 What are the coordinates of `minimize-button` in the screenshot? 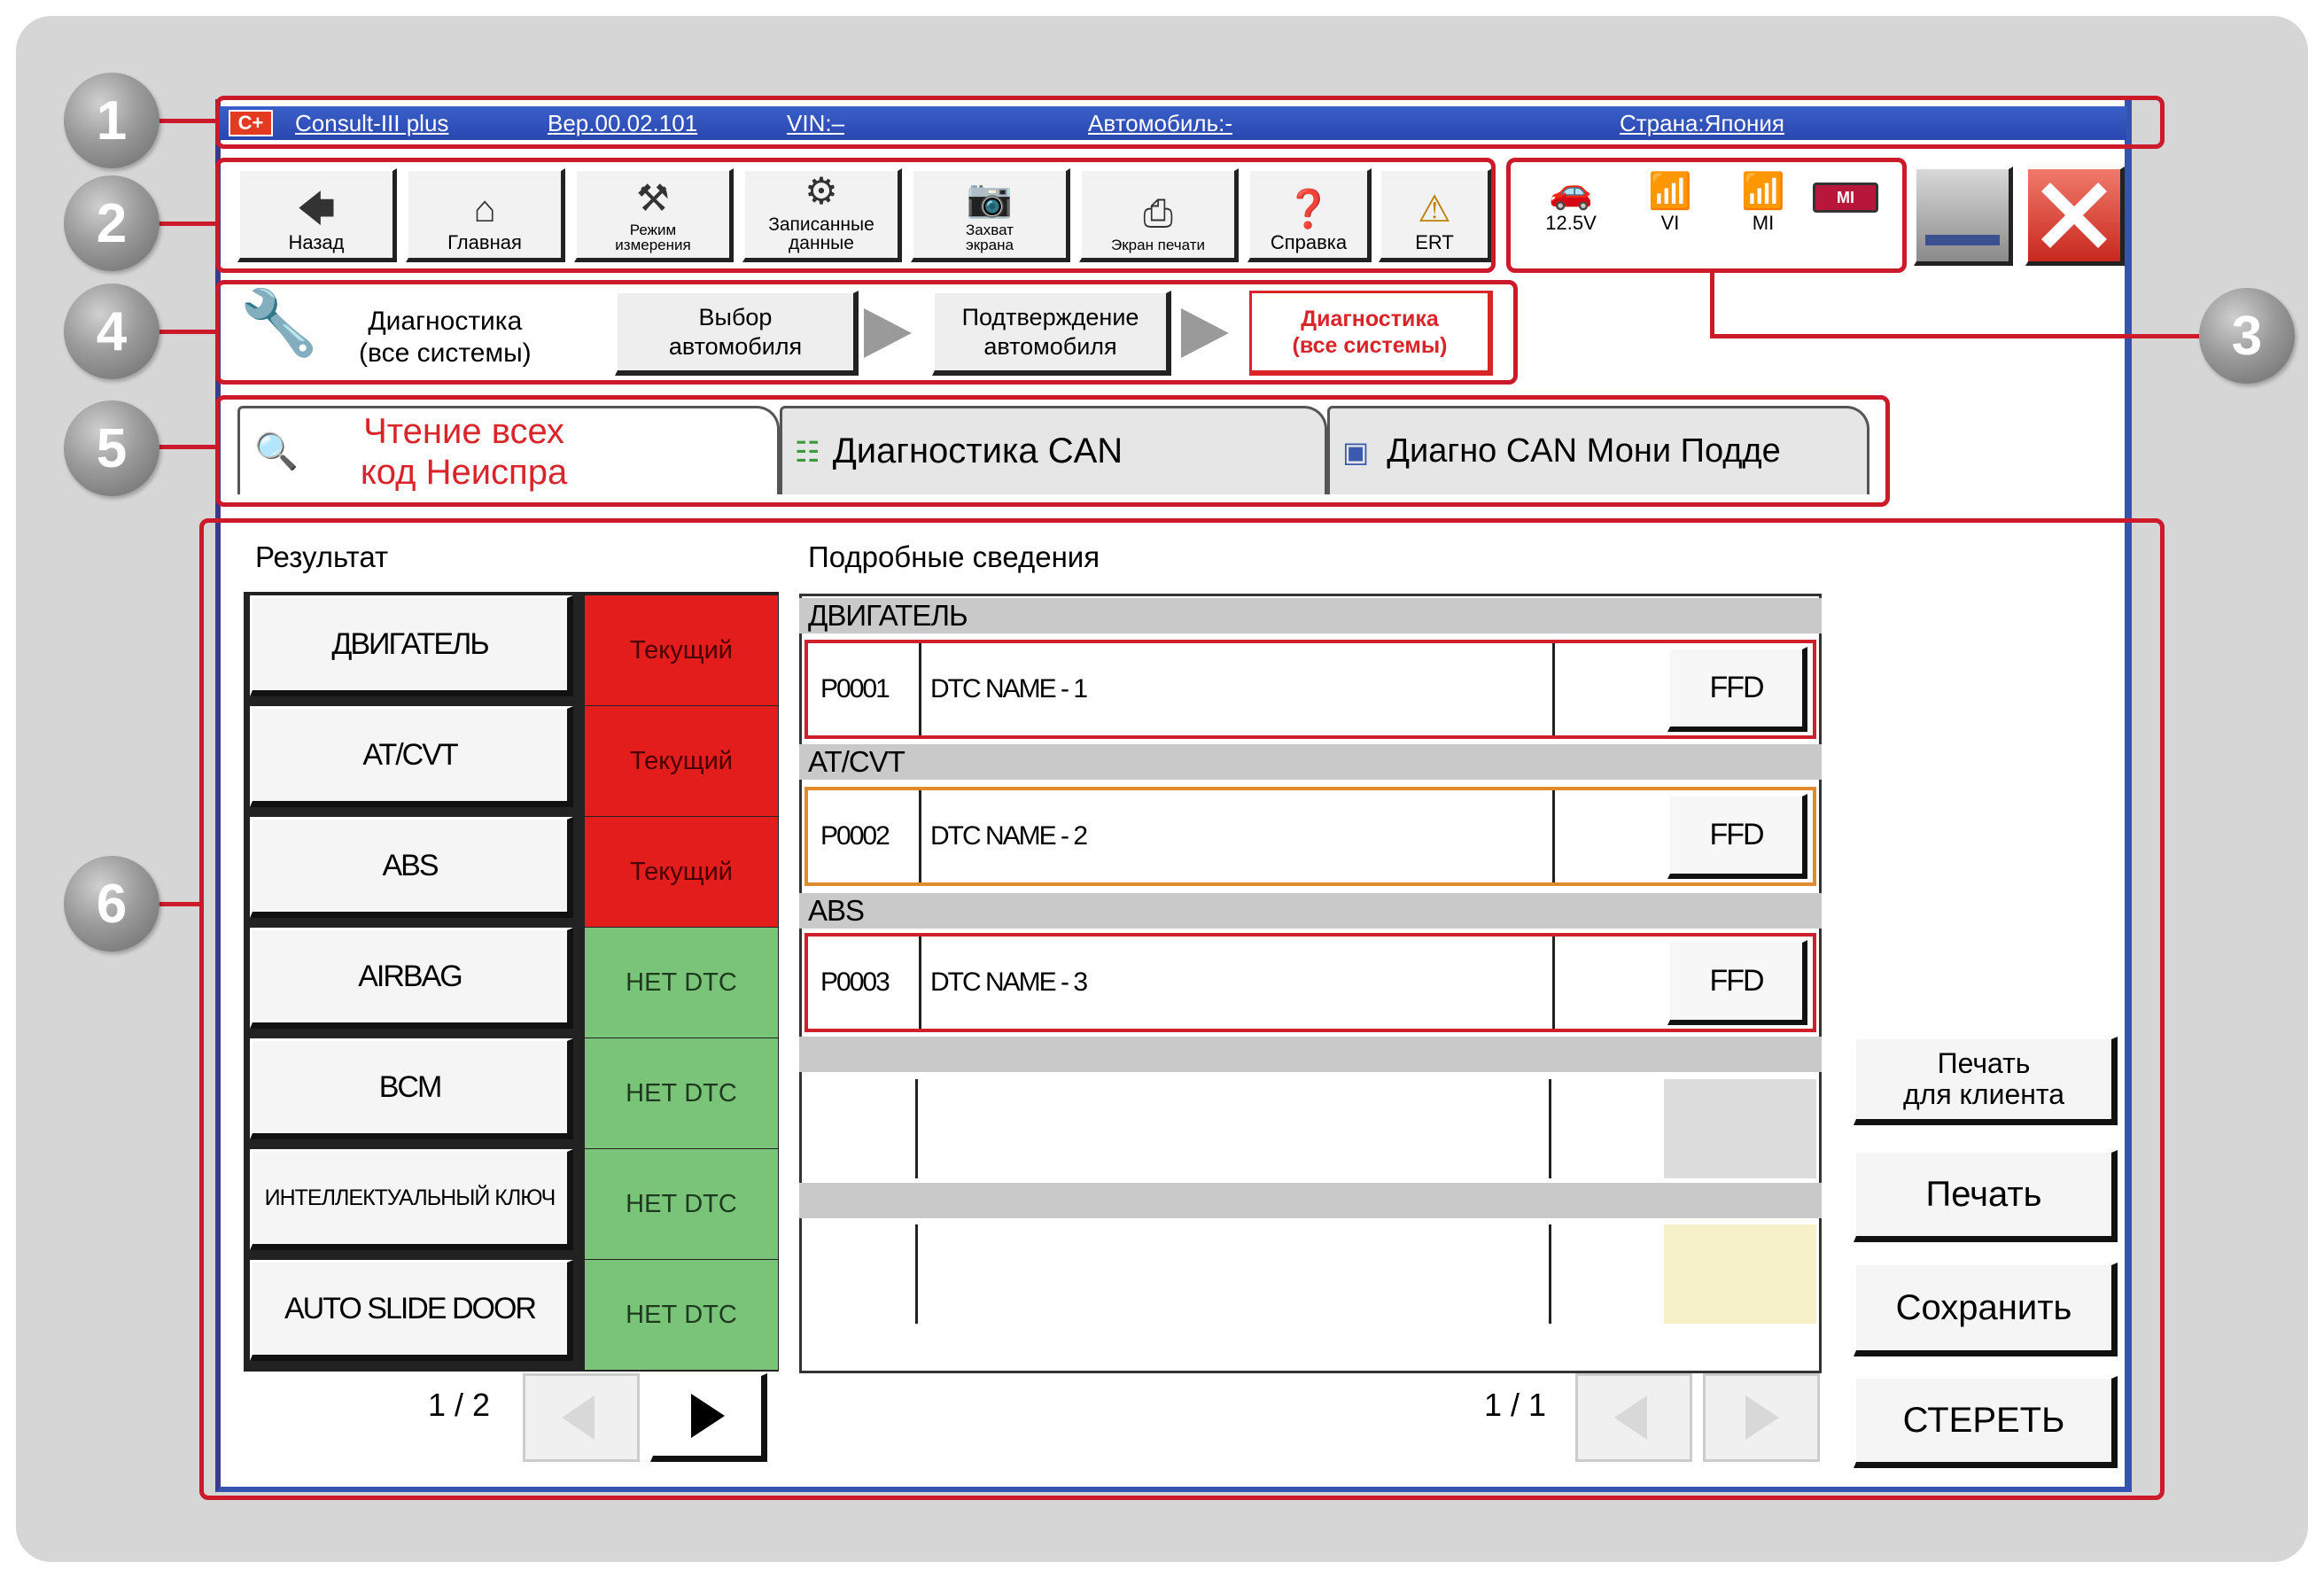 It's located at (1964, 216).